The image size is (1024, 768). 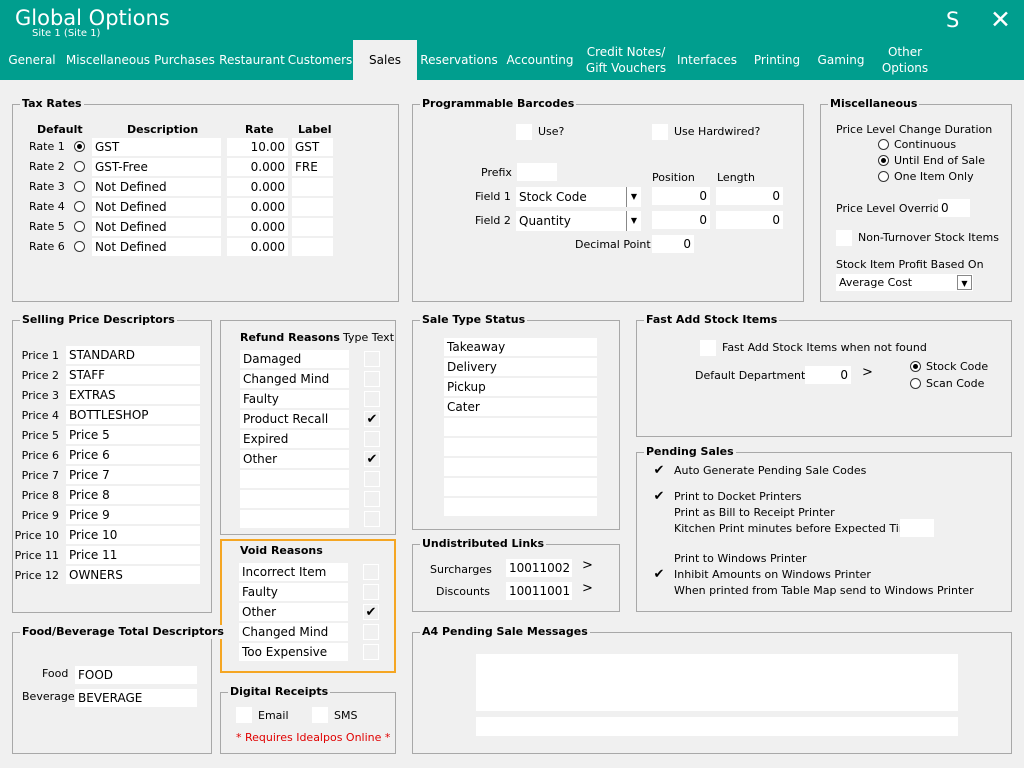 I want to click on tab-general: General, so click(x=32, y=60).